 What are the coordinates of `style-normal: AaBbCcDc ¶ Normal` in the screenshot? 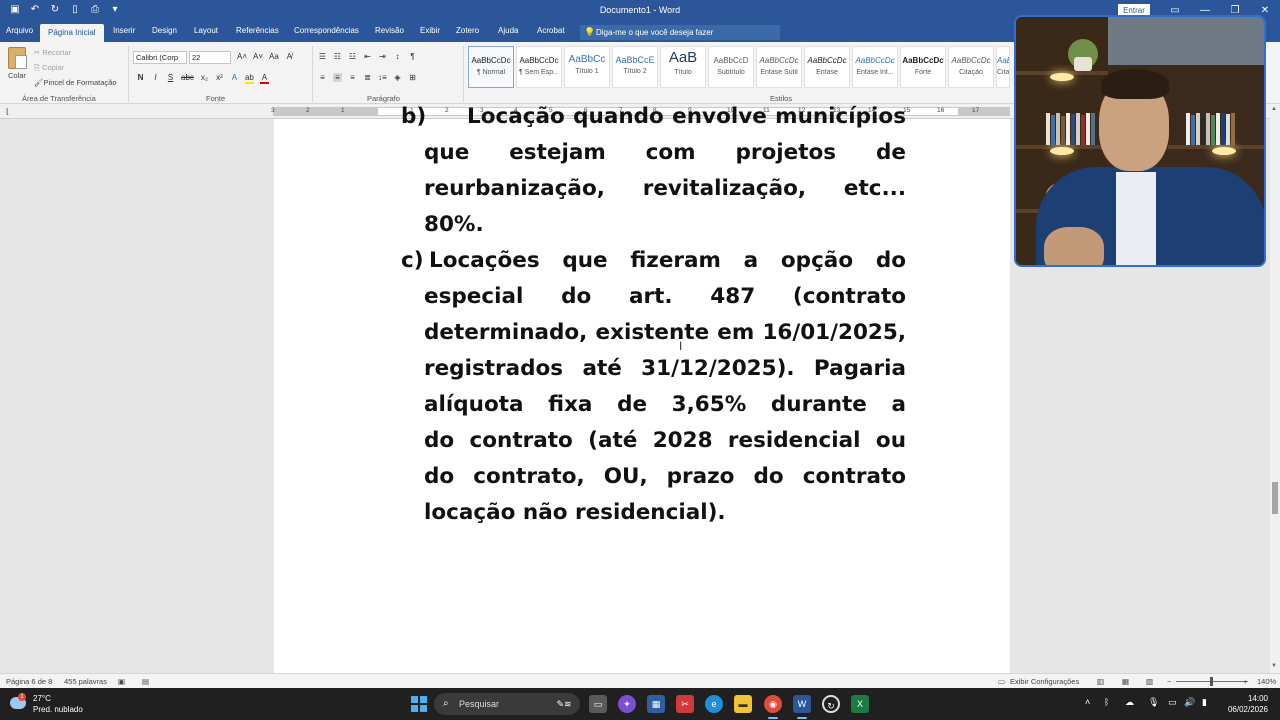 It's located at (491, 67).